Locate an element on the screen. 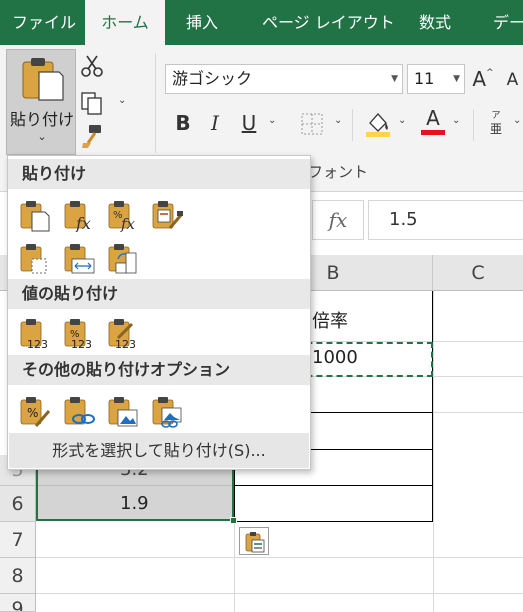 This screenshot has height=612, width=523. section-header-paste-values: 値の貼り付け is located at coordinates (159, 294).